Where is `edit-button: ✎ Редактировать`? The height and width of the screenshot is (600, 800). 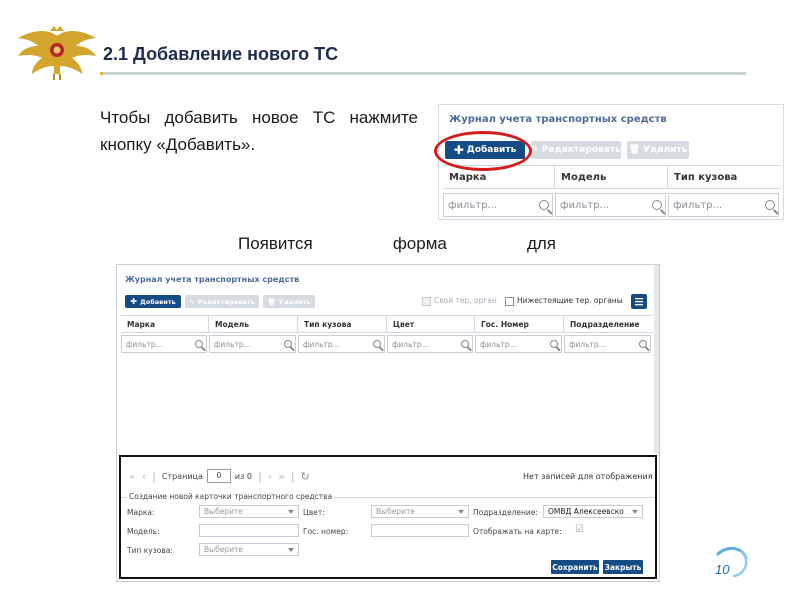
edit-button: ✎ Редактировать is located at coordinates (222, 301).